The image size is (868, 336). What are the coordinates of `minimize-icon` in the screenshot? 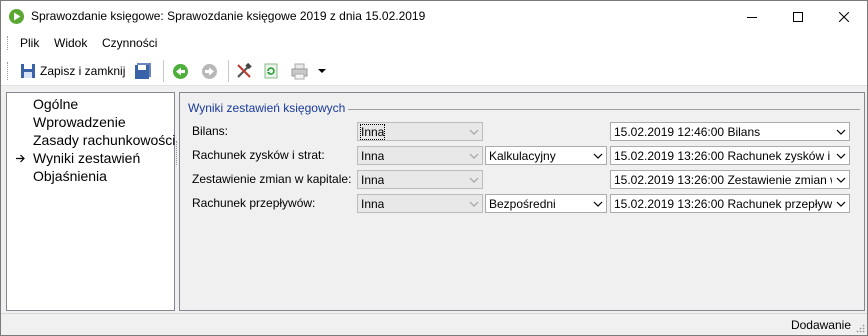 It's located at (752, 17).